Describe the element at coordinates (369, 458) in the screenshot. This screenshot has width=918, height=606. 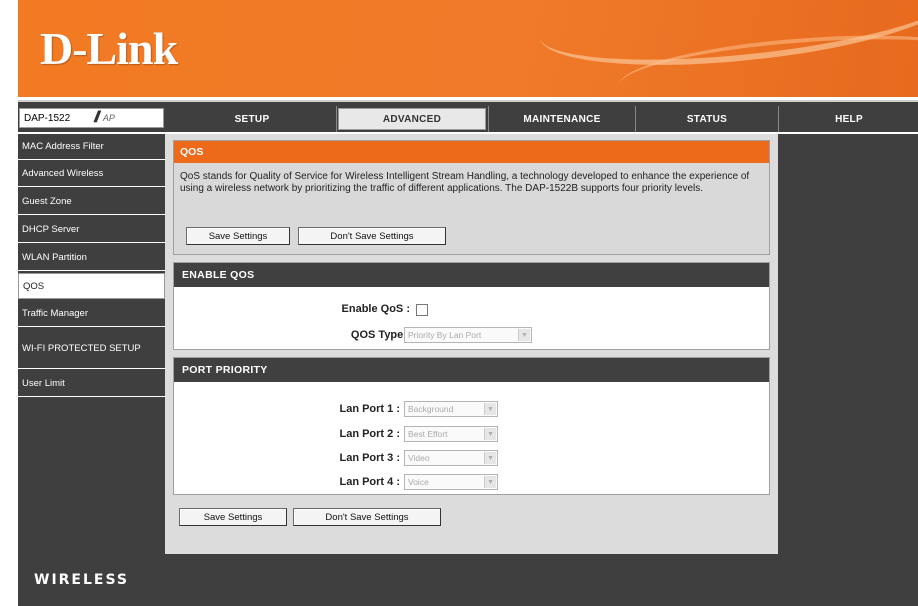
I see `lan-port-3-label: Lan Port 3 :` at that location.